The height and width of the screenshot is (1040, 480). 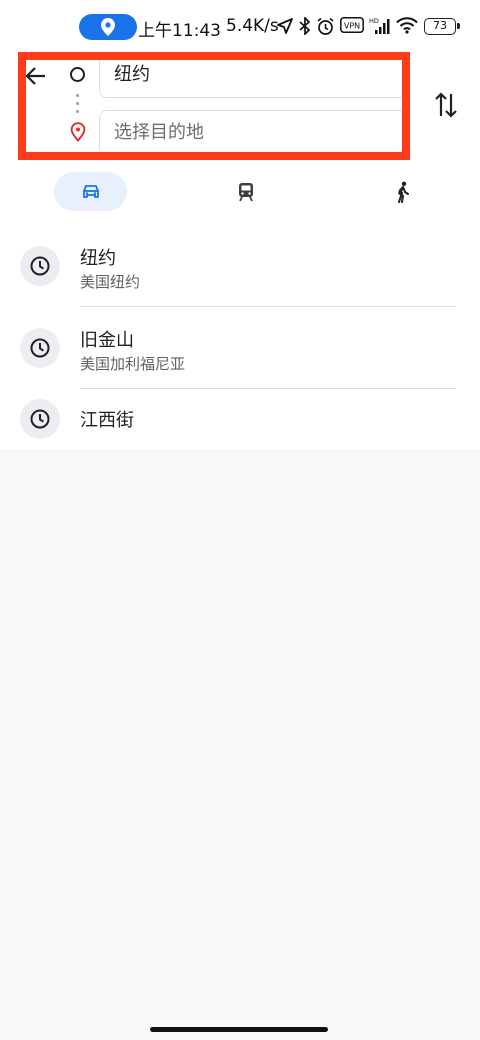 I want to click on tab-walking, so click(x=403, y=191).